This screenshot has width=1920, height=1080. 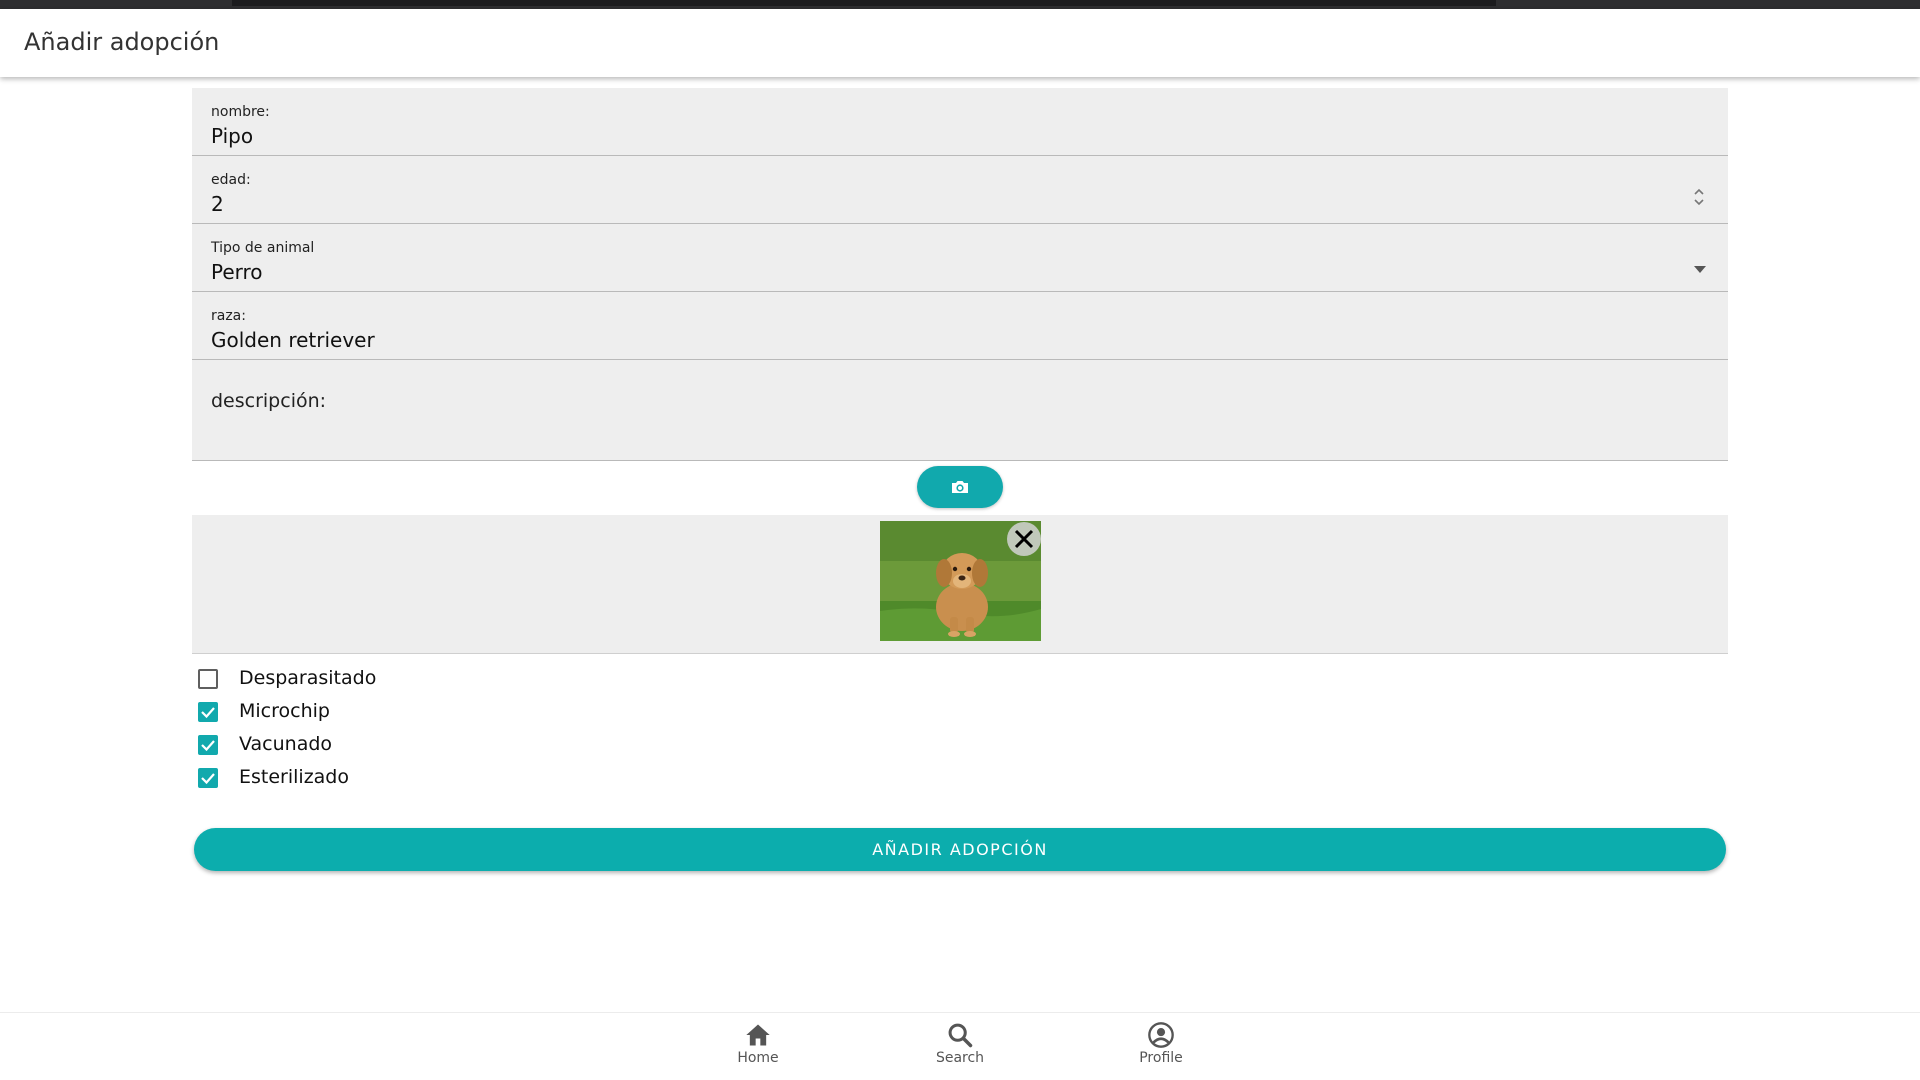 What do you see at coordinates (1161, 1058) in the screenshot?
I see `nav-profile-label: Profile` at bounding box center [1161, 1058].